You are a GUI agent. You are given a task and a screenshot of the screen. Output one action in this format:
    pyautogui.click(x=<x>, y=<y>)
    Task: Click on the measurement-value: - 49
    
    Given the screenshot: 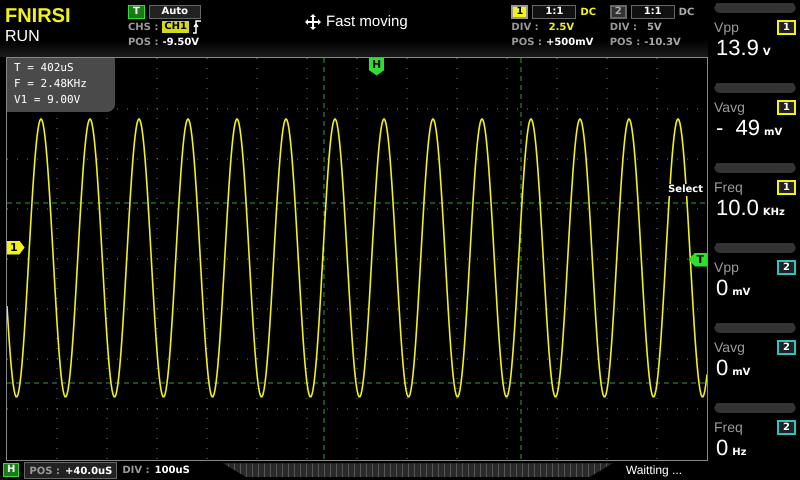 What is the action you would take?
    pyautogui.click(x=738, y=128)
    